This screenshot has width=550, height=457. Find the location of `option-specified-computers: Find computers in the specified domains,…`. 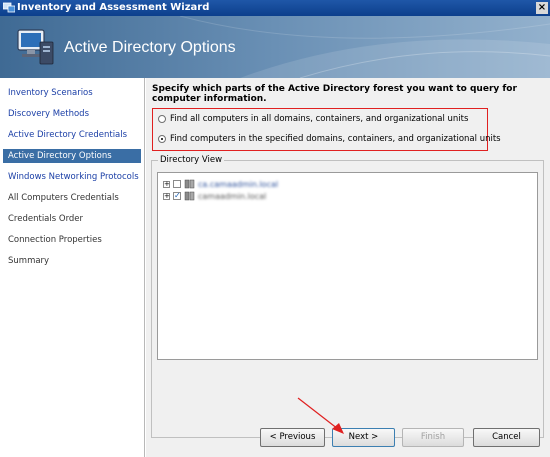

option-specified-computers: Find computers in the specified domains,… is located at coordinates (329, 139).